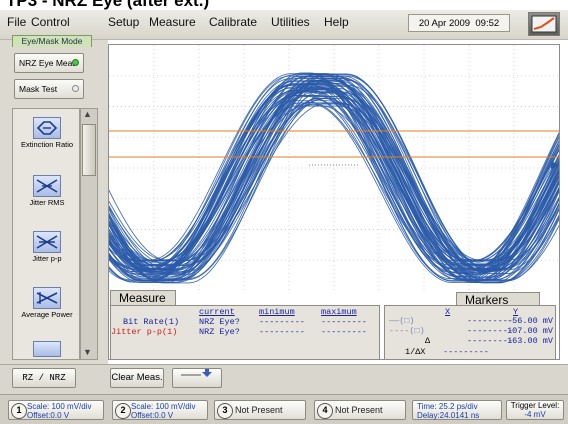  Describe the element at coordinates (48, 415) in the screenshot. I see `channel-1-offset: Offset:0.0 V` at that location.